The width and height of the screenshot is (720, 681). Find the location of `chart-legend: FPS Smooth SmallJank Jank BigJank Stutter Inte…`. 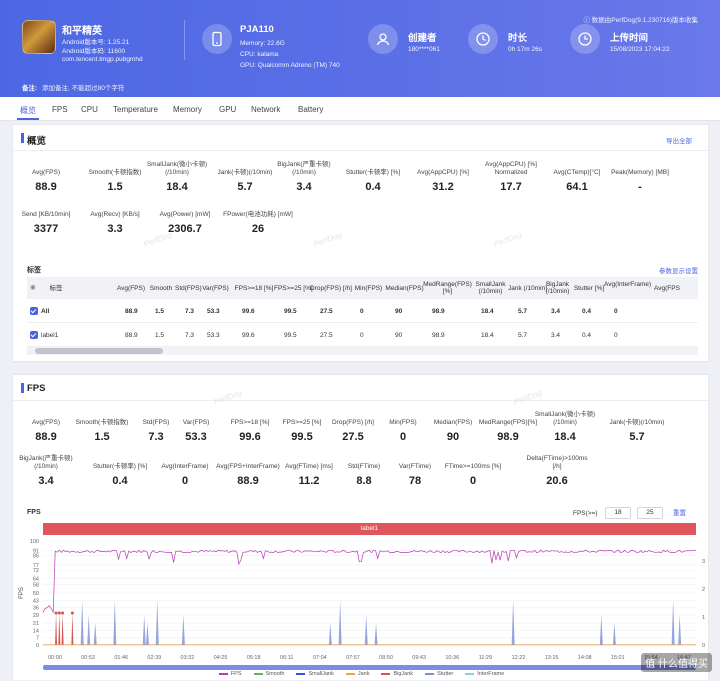

chart-legend: FPS Smooth SmallJank Jank BigJank Stutter Inte… is located at coordinates (361, 674).